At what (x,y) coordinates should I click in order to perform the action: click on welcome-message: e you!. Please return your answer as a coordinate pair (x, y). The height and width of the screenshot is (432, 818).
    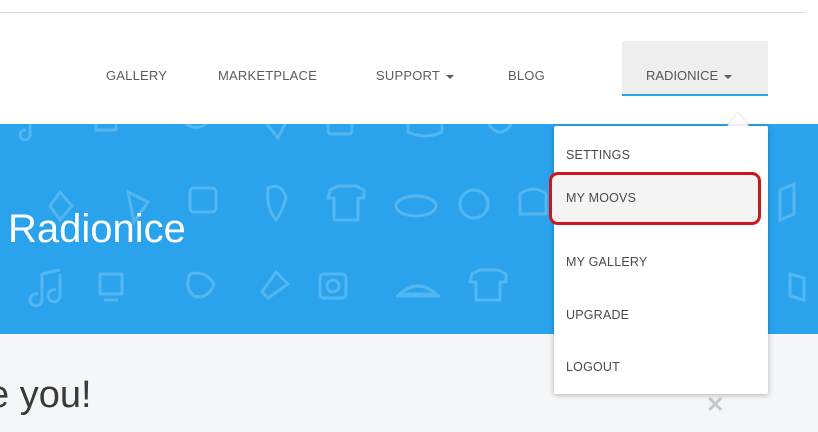
    Looking at the image, I should click on (46, 395).